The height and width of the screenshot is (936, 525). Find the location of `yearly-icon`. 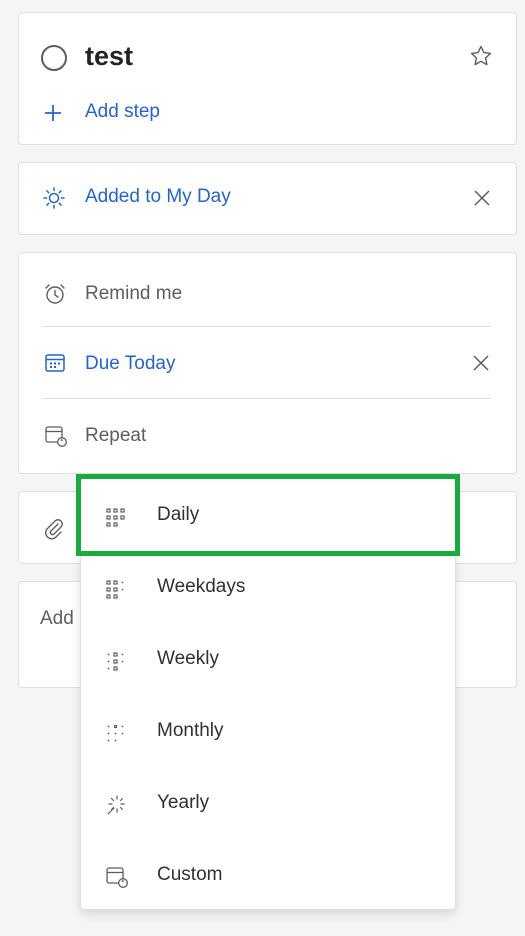

yearly-icon is located at coordinates (117, 805).